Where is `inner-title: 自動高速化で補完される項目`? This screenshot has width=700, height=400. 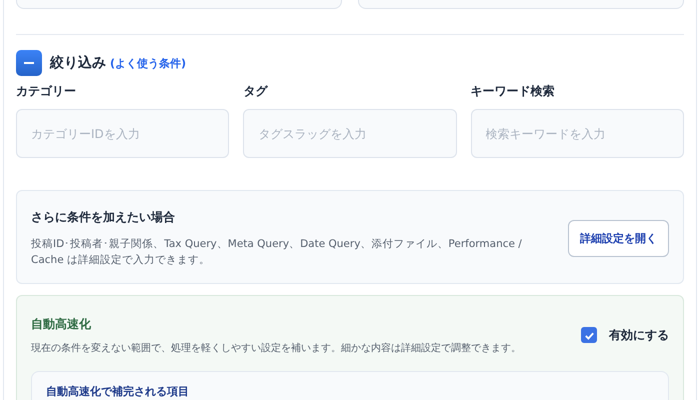 inner-title: 自動高速化で補完される項目 is located at coordinates (117, 391).